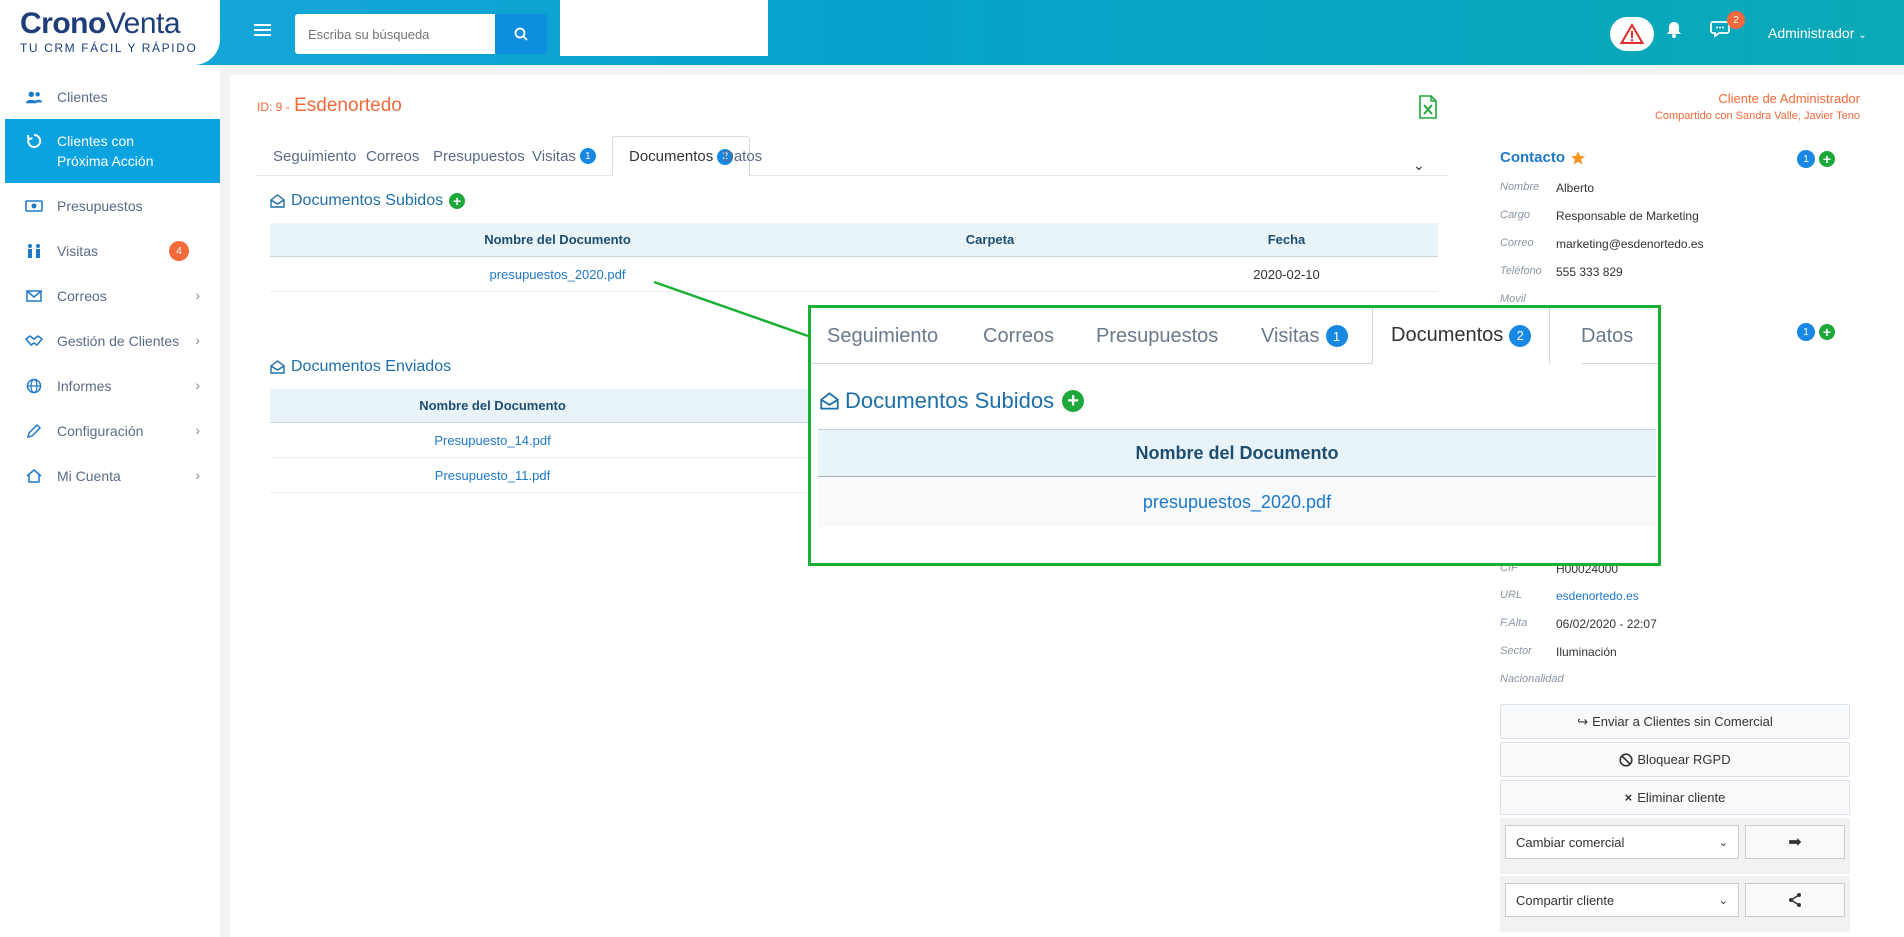  I want to click on tab-label: Datos, so click(743, 156).